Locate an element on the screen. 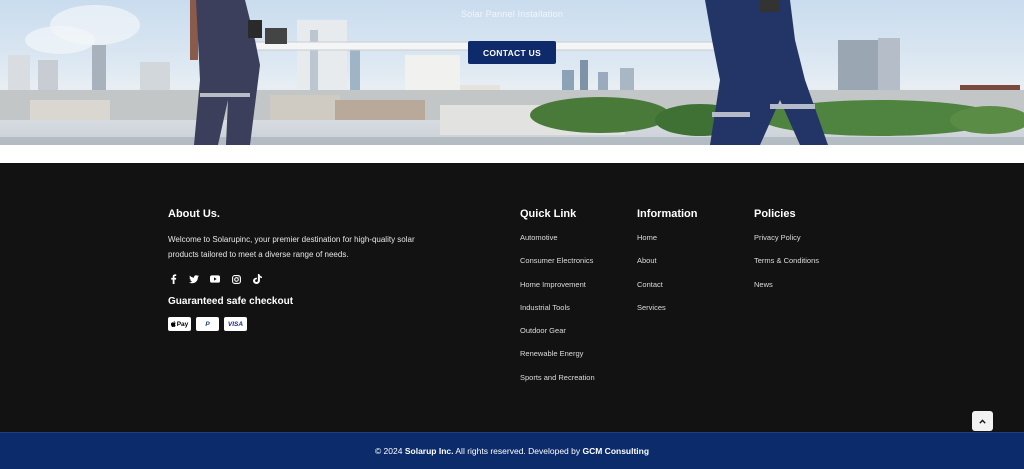 The image size is (1024, 469). policies-list: Privacy Policy Terms & Conditions News is located at coordinates (786, 268).